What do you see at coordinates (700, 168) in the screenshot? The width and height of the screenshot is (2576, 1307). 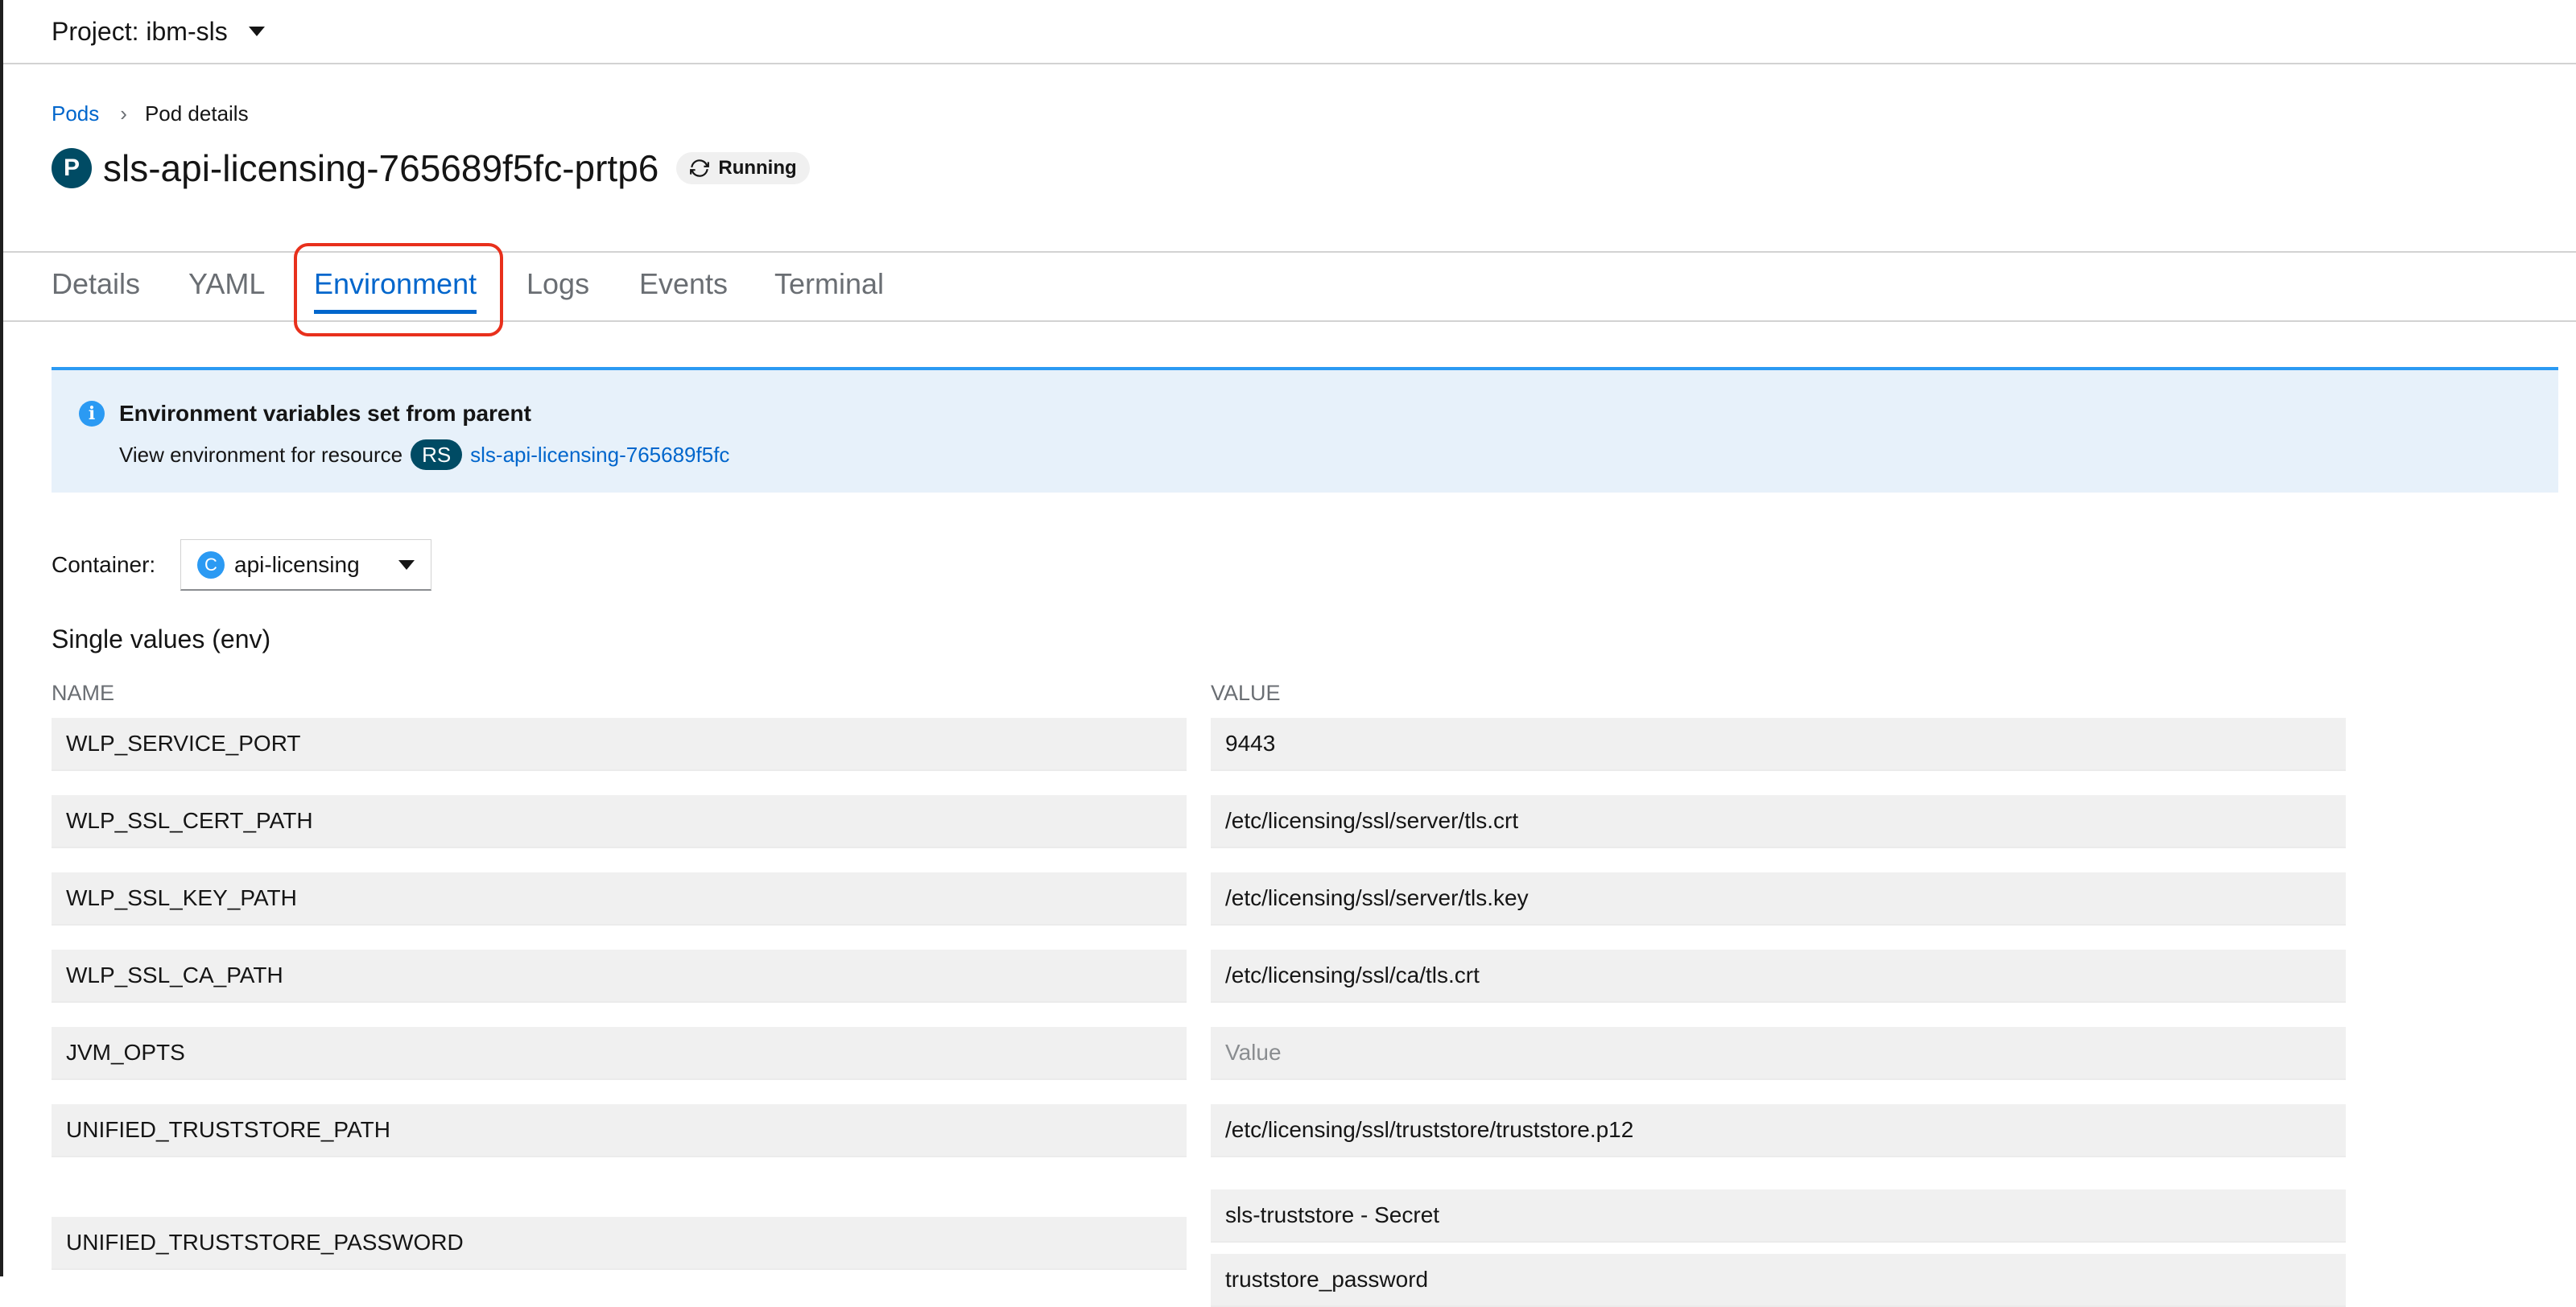 I see `sync-icon` at bounding box center [700, 168].